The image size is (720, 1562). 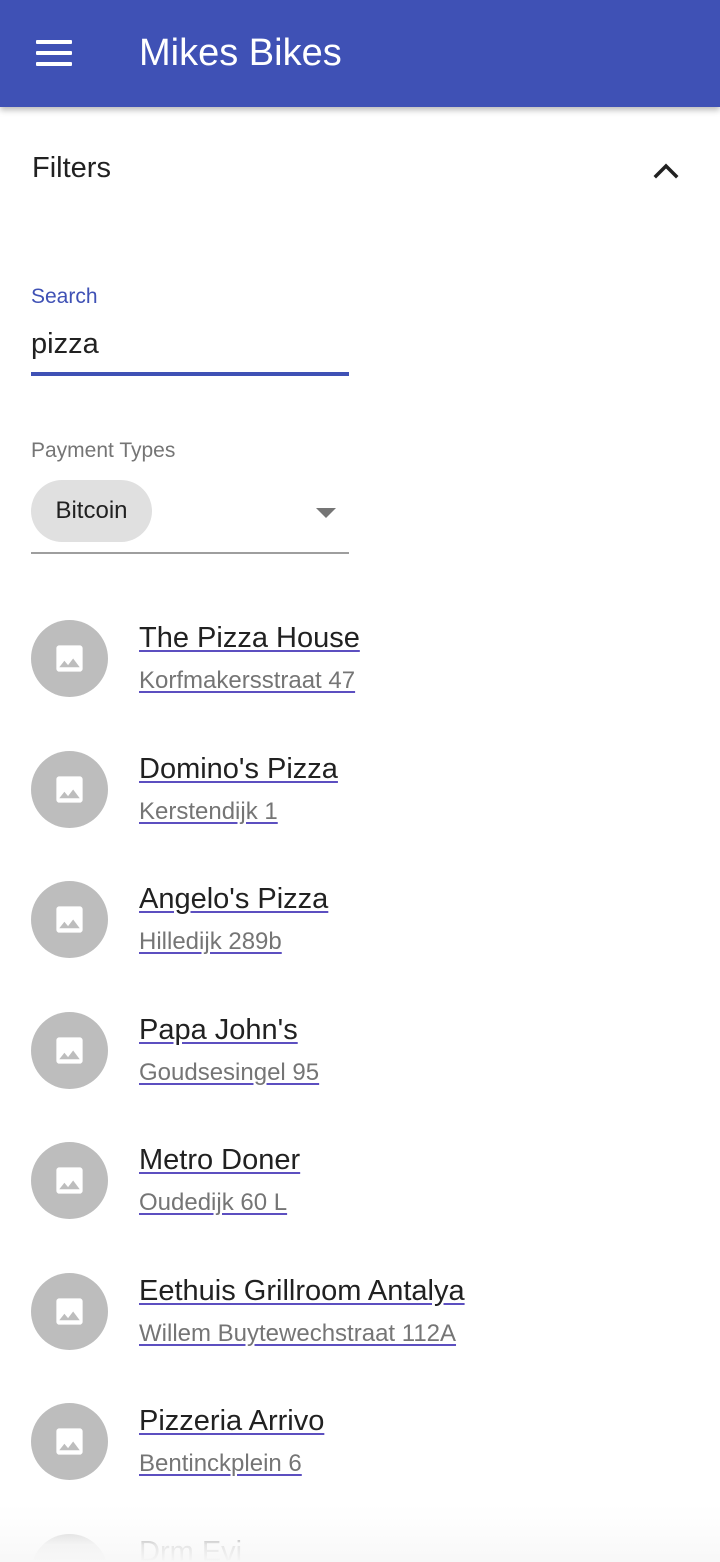 I want to click on payment-type-chip-label: Bitcoin, so click(x=91, y=510).